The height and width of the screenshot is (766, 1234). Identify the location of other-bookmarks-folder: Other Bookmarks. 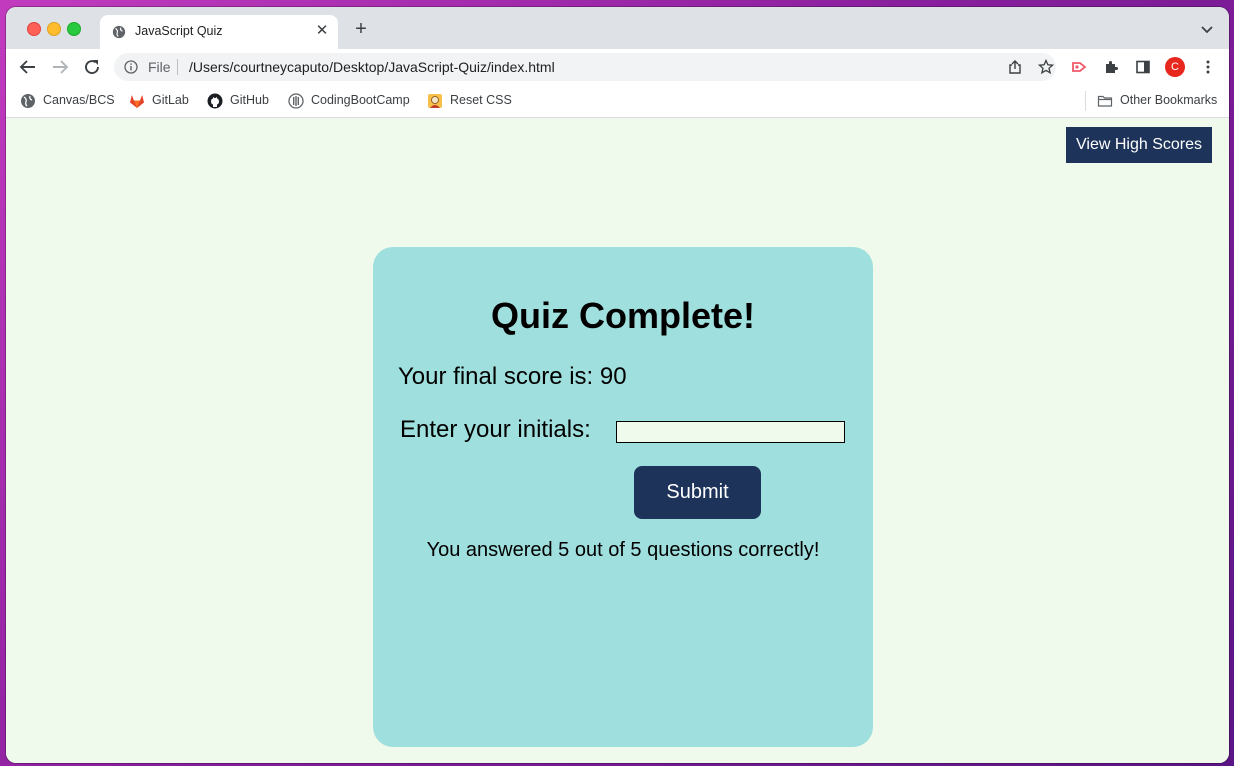
(1159, 101).